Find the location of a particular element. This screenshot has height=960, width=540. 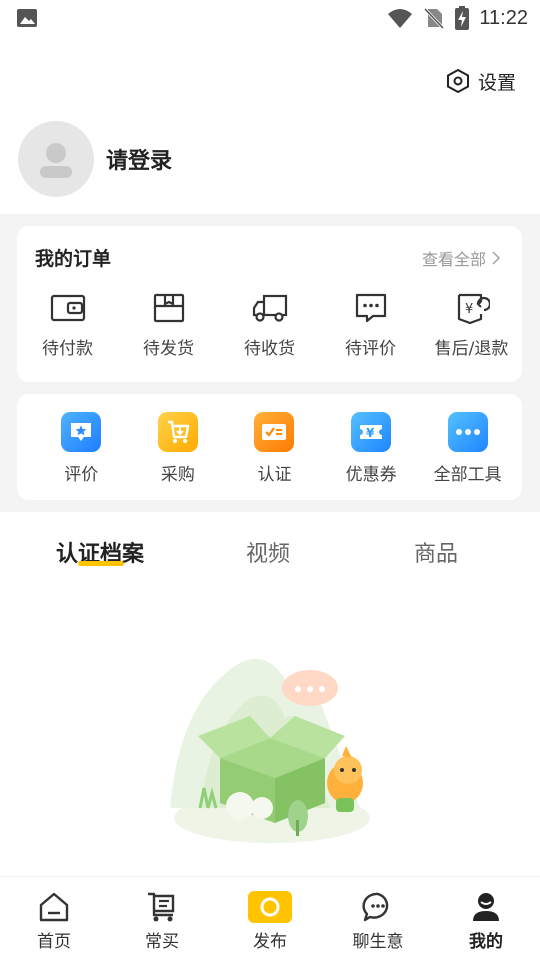

tool-label: 采购 is located at coordinates (177, 475).